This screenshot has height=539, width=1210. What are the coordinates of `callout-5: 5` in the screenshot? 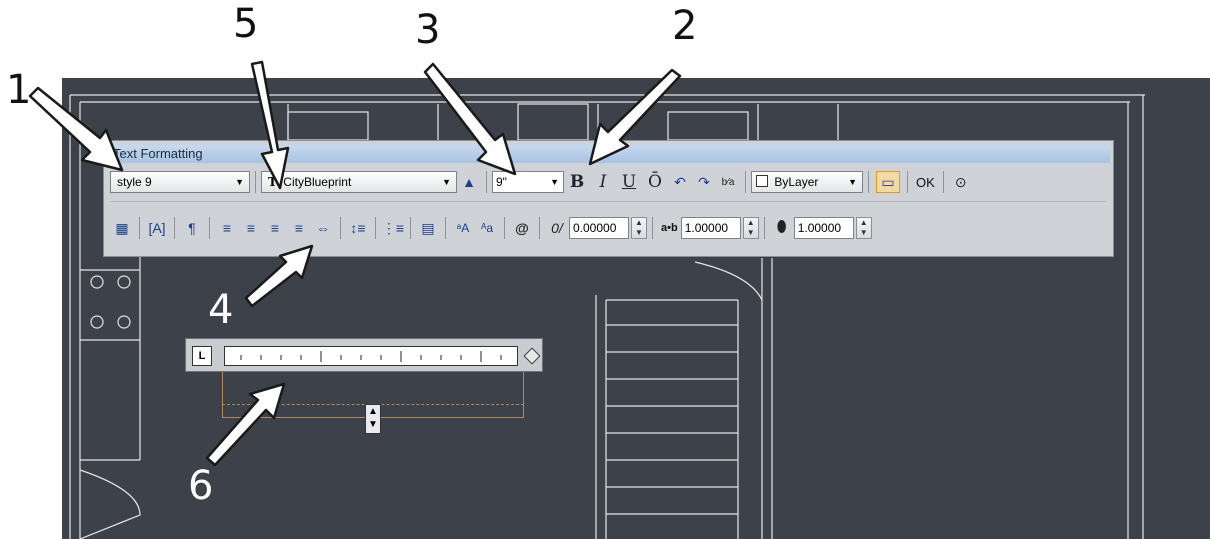 It's located at (246, 24).